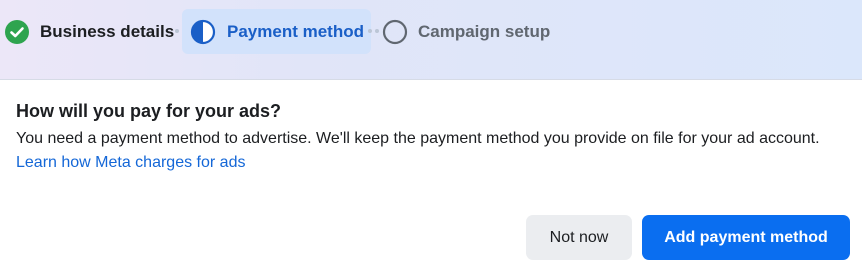 This screenshot has height=273, width=862. Describe the element at coordinates (746, 237) in the screenshot. I see `add-payment-method-button: Add payment method` at that location.